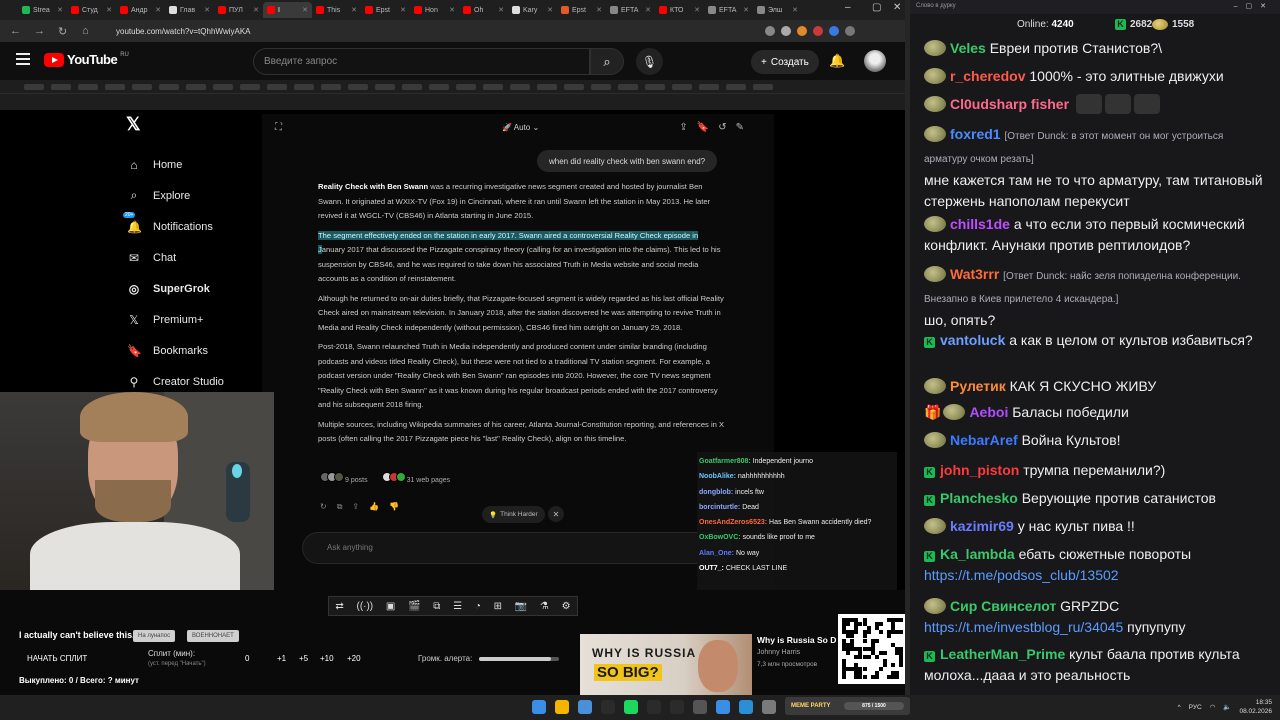  I want to click on chat-username: Ka_lambda, so click(977, 554).